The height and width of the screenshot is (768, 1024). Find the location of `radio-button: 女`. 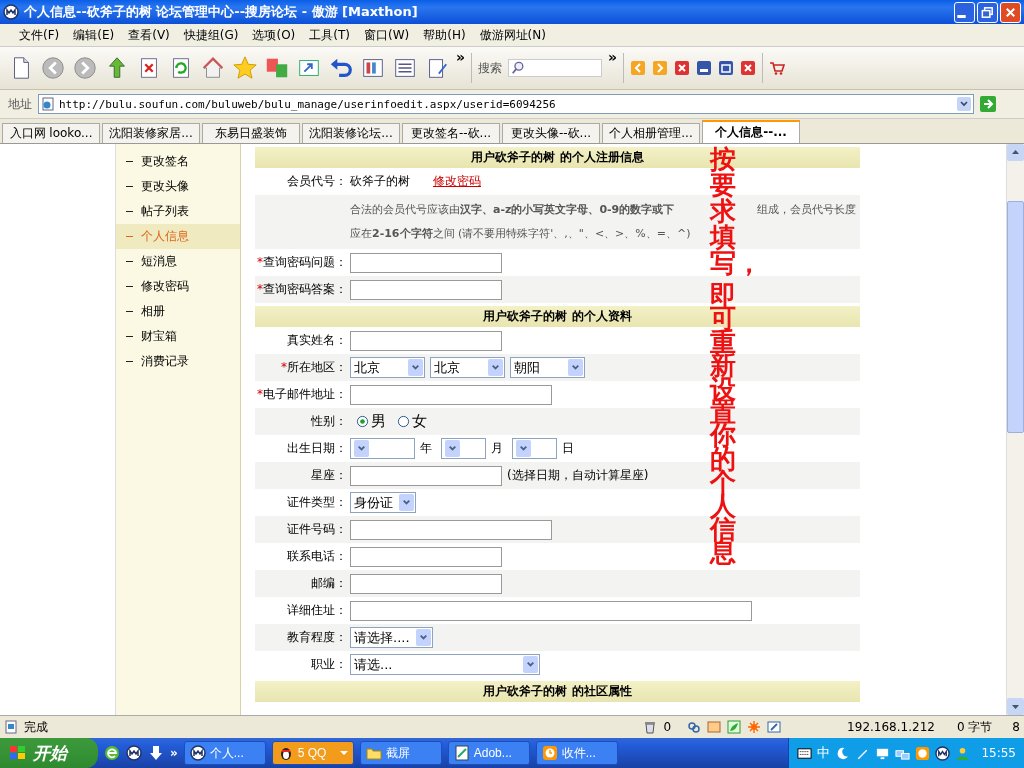

radio-button: 女 is located at coordinates (412, 421).